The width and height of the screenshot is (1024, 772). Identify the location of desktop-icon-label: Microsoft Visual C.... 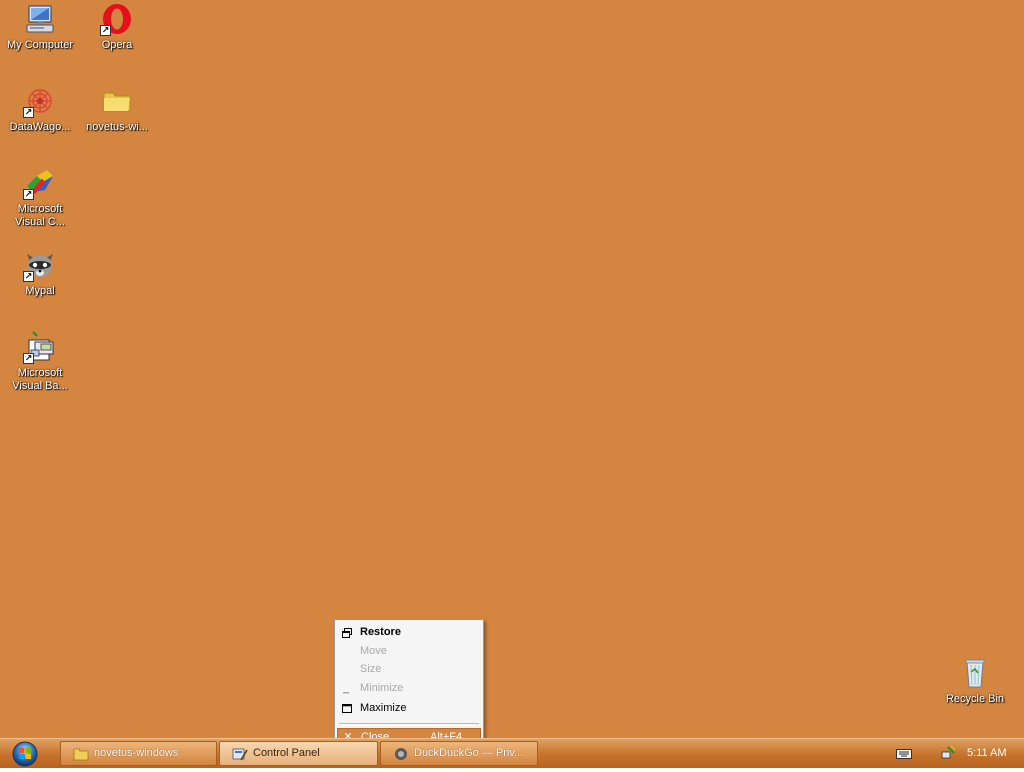
(40, 215).